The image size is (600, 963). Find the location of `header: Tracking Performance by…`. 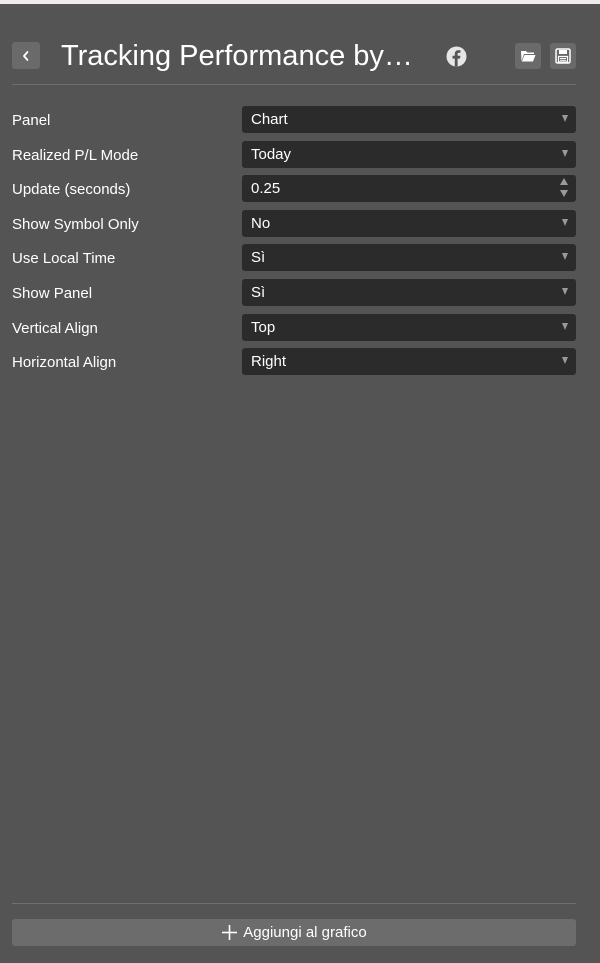

header: Tracking Performance by… is located at coordinates (294, 60).